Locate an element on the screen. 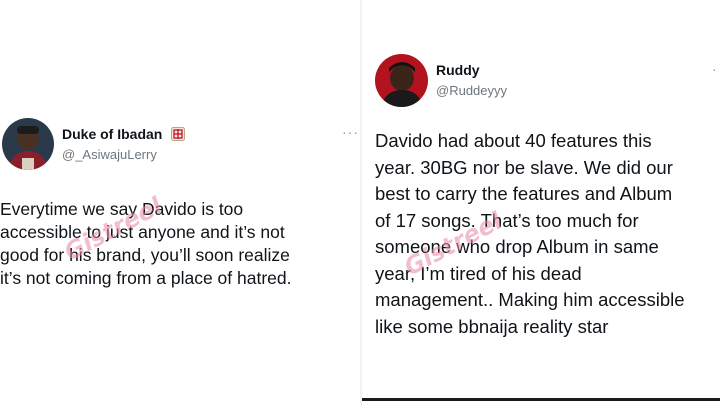 The height and width of the screenshot is (405, 720). tweet-text-line: like some bbnaija reality star is located at coordinates (492, 326).